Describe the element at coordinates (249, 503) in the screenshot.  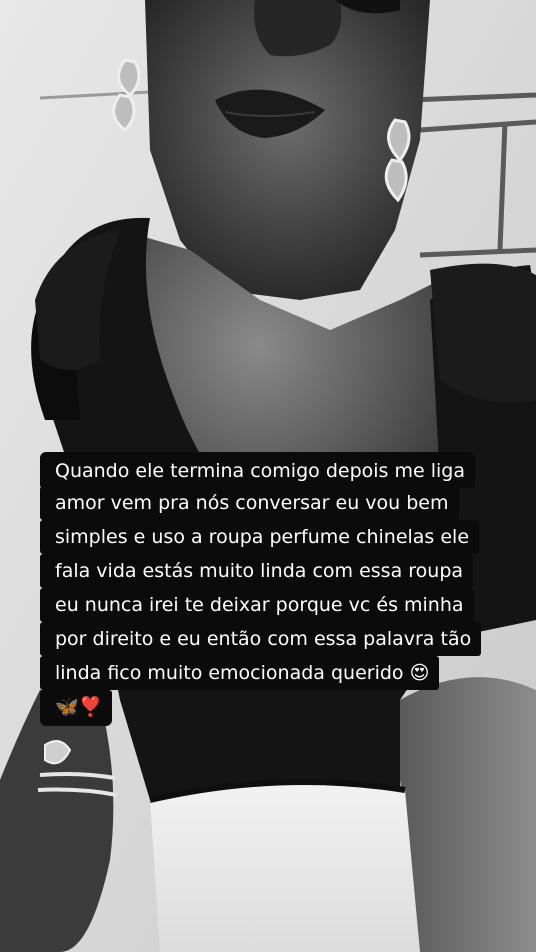
I see `caption-text: amor vem pra nós conversar eu vou bem` at that location.